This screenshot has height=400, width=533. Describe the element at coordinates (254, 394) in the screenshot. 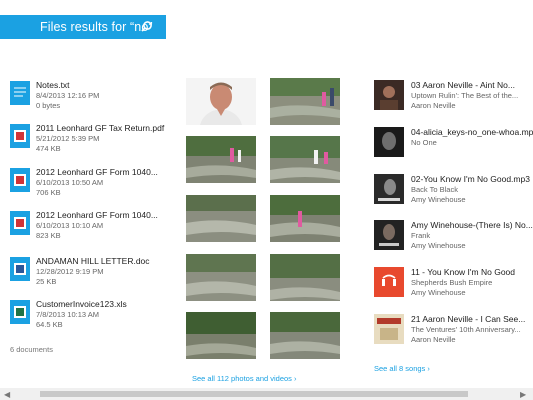

I see `scroll-thumb` at that location.